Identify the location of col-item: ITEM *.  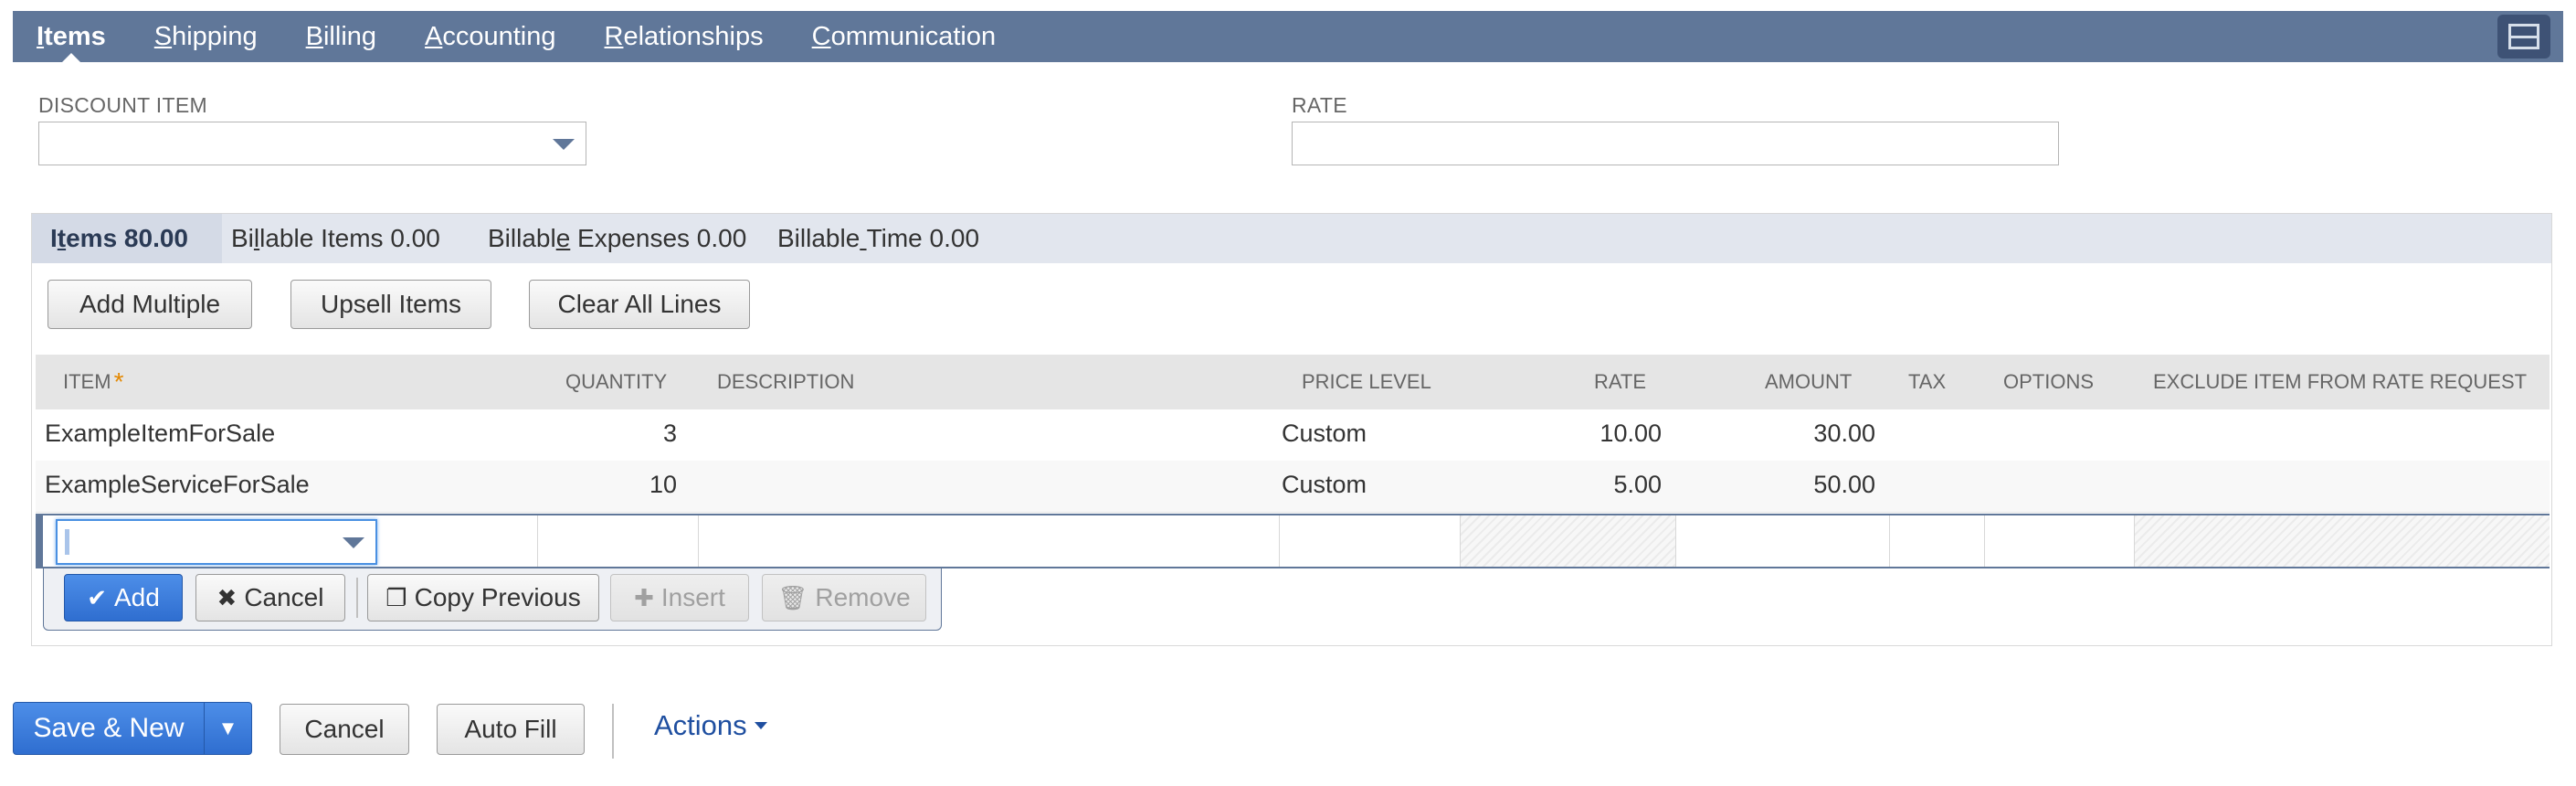
(93, 382).